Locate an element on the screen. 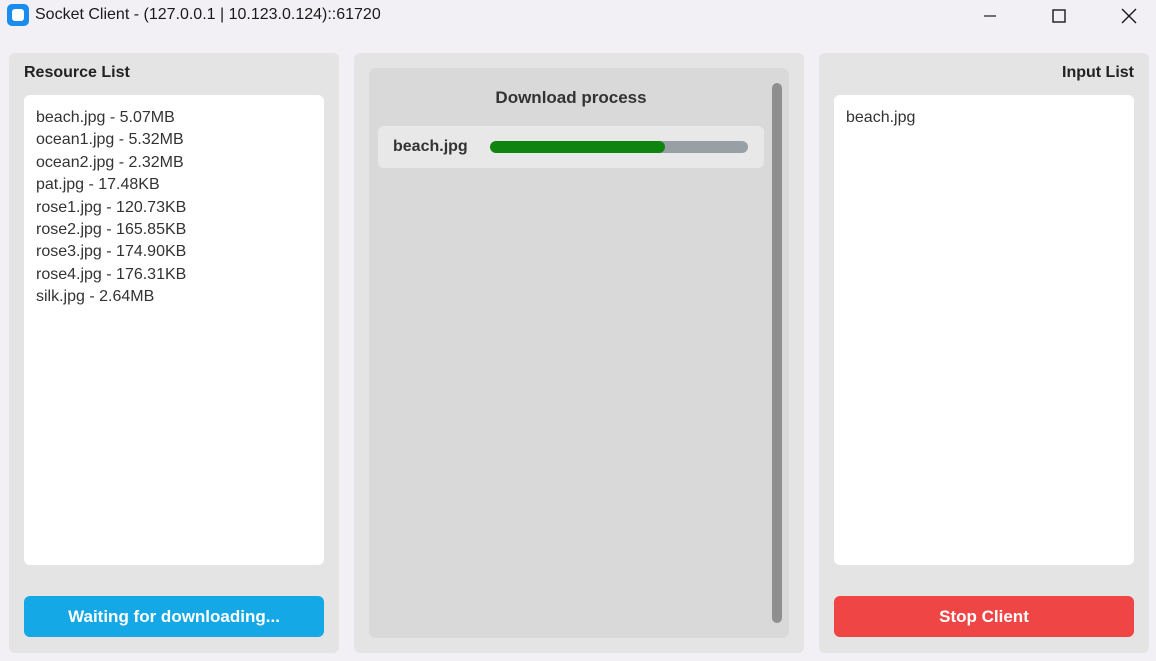 This screenshot has width=1156, height=661. download-process-title: Download process is located at coordinates (571, 97).